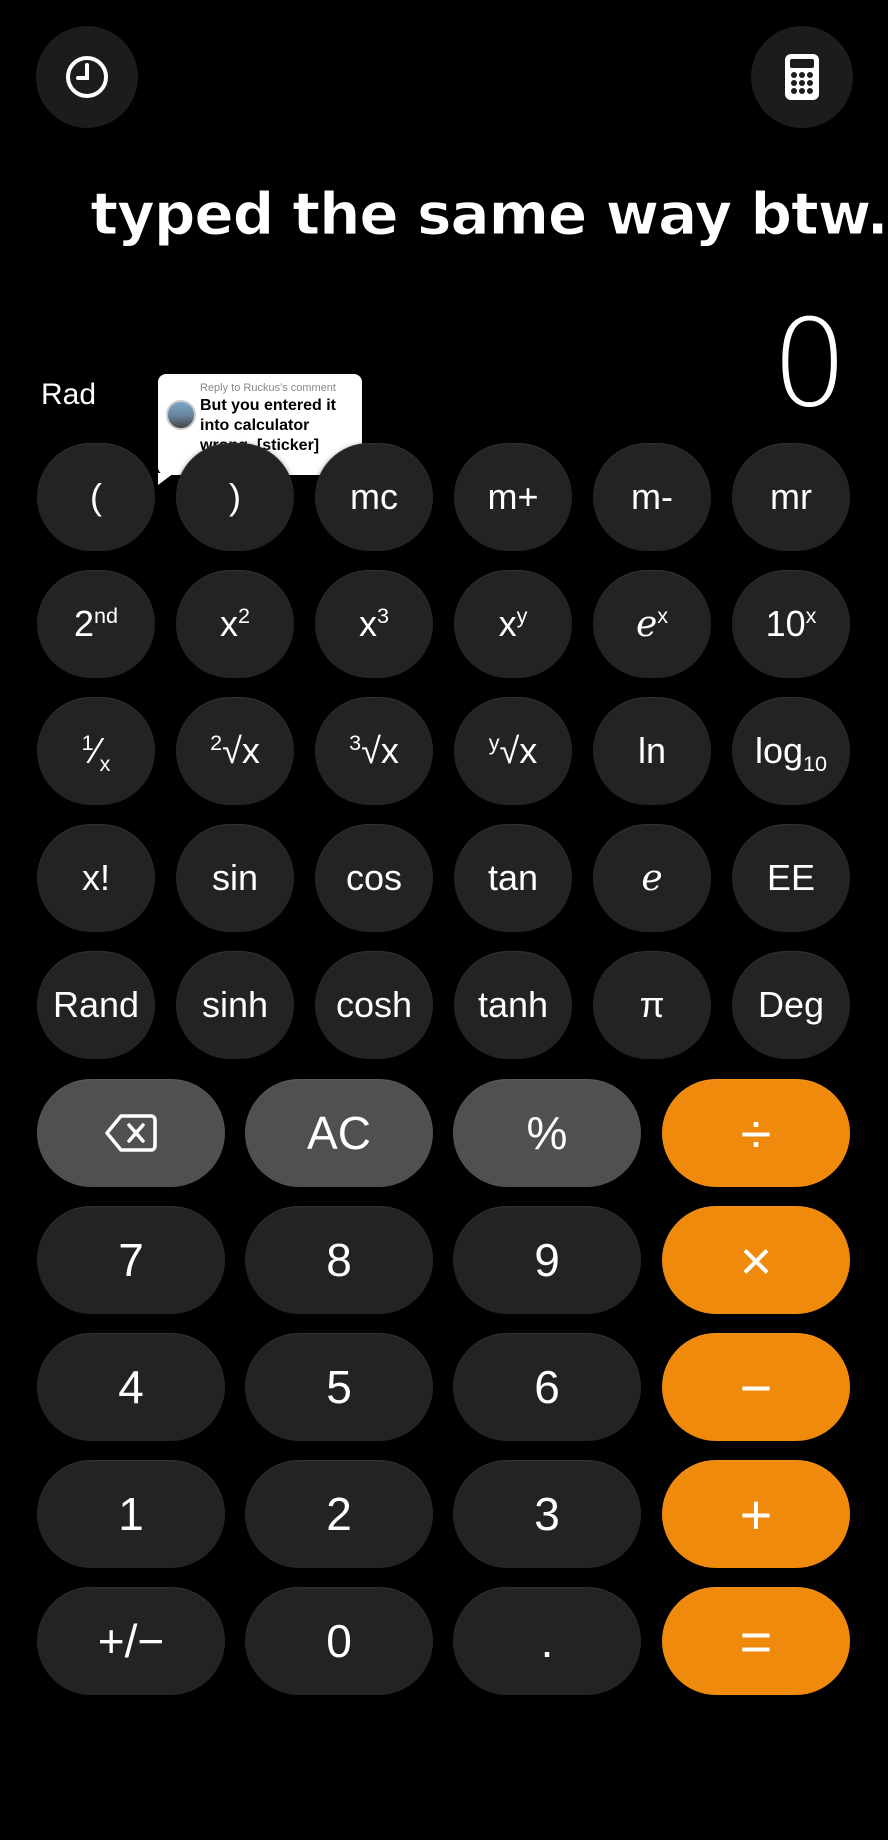 This screenshot has width=888, height=1840. I want to click on divide-button: ÷, so click(756, 1133).